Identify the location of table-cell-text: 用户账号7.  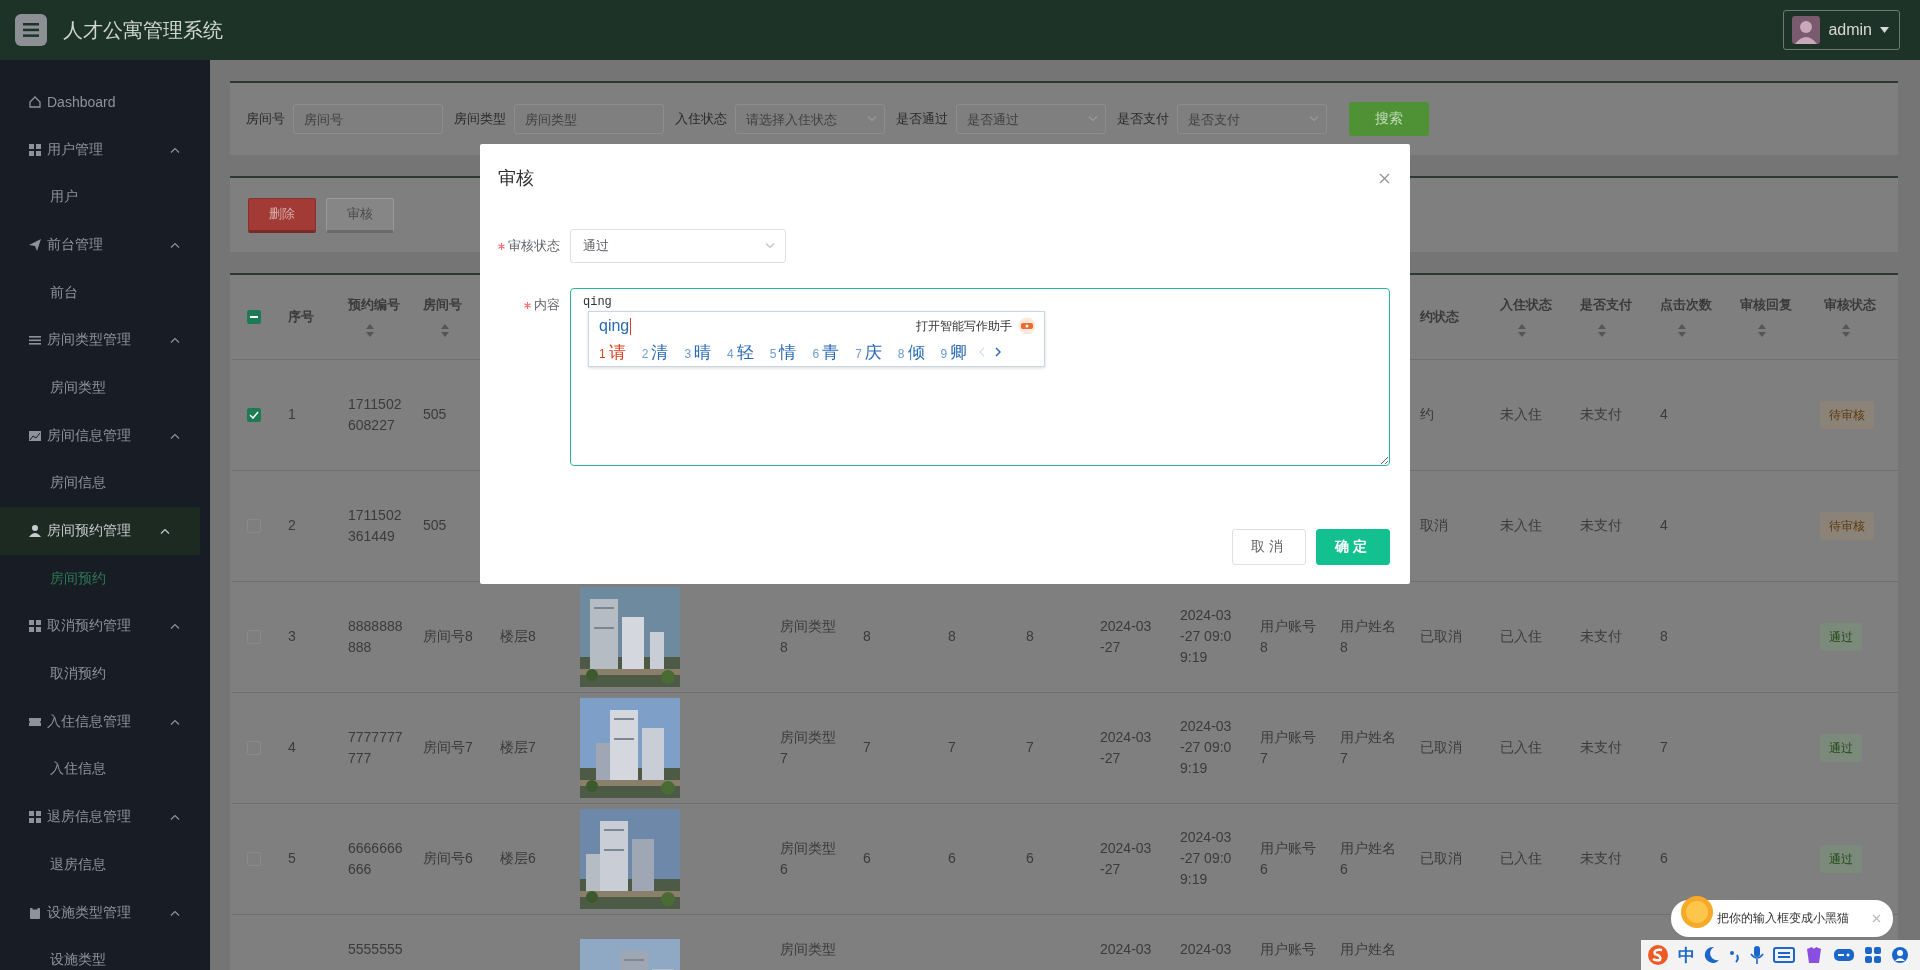
(1288, 747).